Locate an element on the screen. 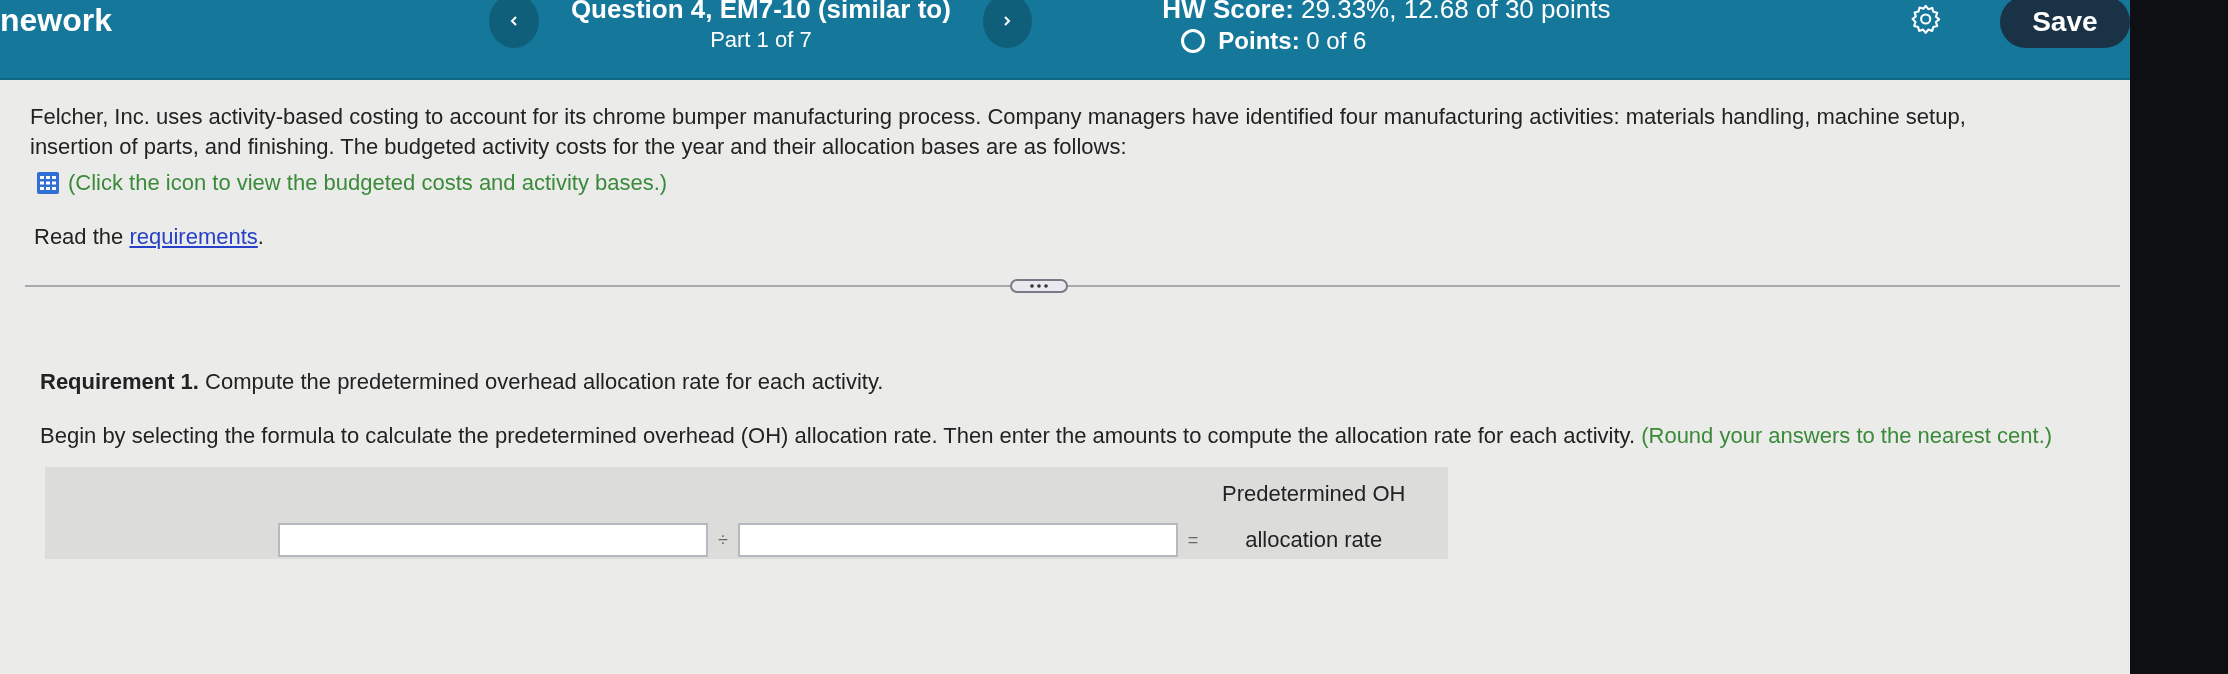 This screenshot has width=2228, height=674. read-requirements-text: Read the requirements. is located at coordinates (149, 237).